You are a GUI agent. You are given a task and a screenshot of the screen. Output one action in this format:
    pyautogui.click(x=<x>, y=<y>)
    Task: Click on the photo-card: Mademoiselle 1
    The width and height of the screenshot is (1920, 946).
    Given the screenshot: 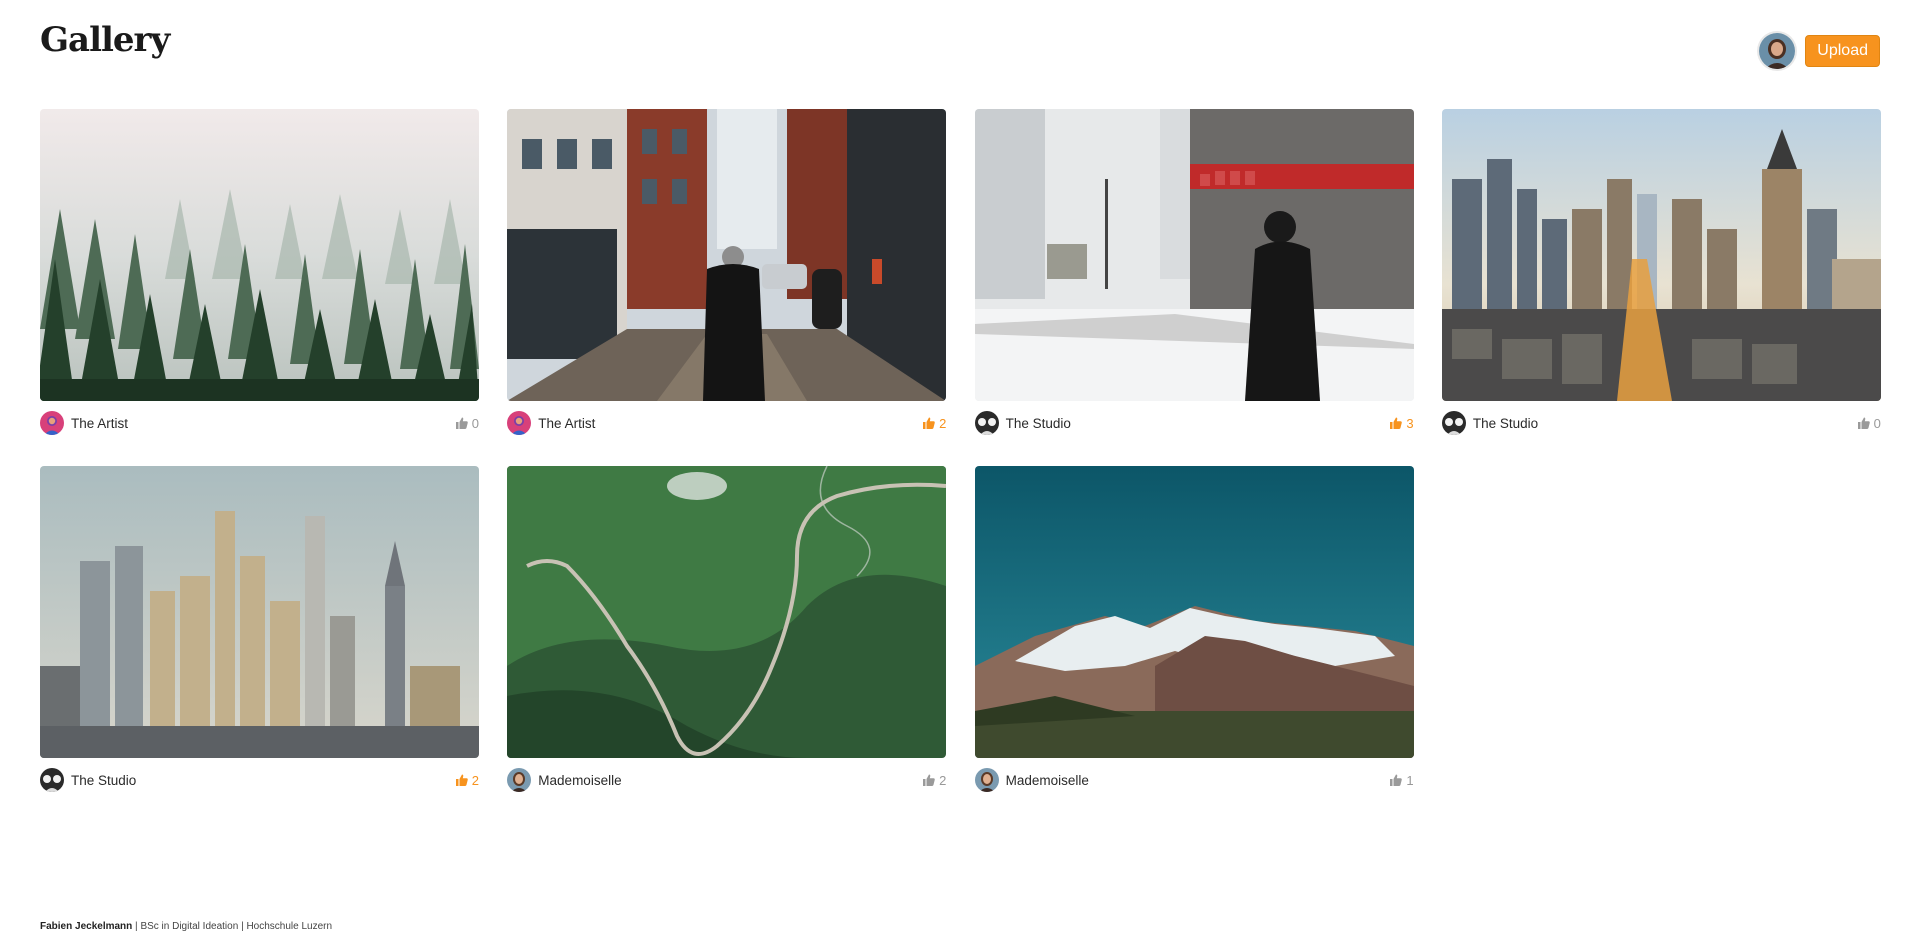 What is the action you would take?
    pyautogui.click(x=1194, y=631)
    